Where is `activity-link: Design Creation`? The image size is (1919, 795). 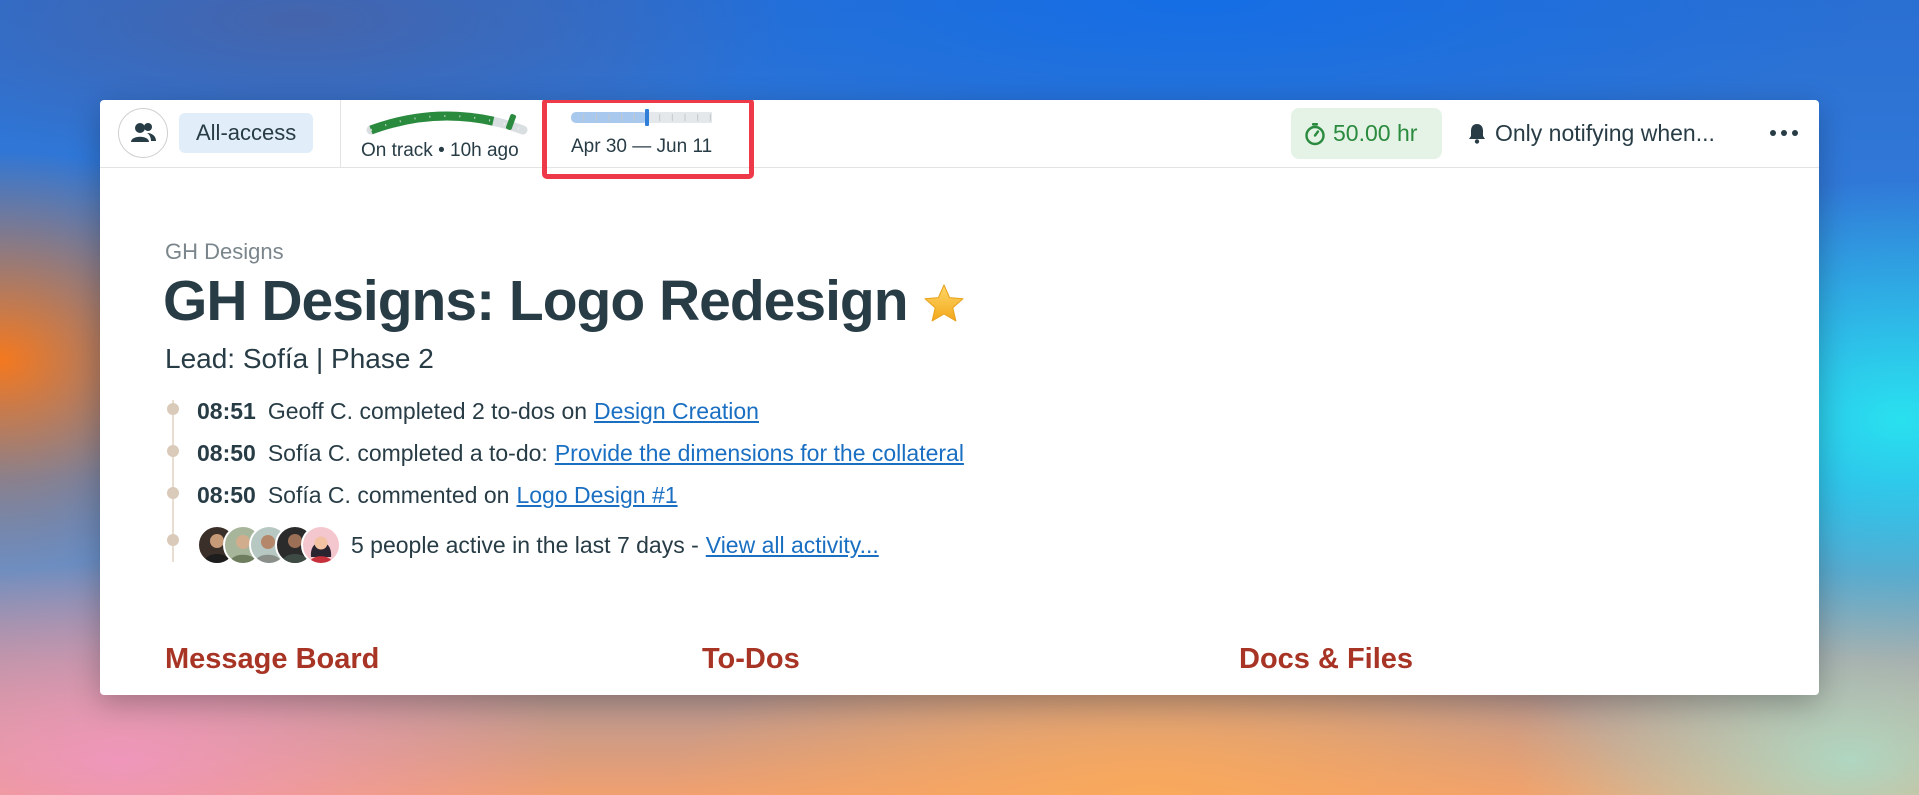
activity-link: Design Creation is located at coordinates (676, 411).